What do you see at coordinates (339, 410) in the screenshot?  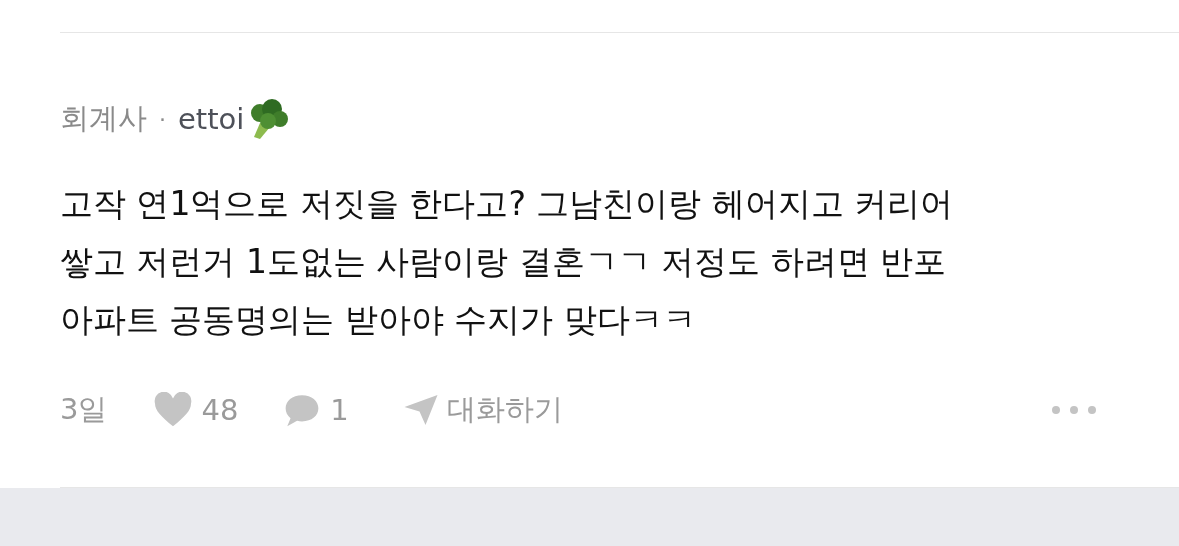 I see `reply-count: 1` at bounding box center [339, 410].